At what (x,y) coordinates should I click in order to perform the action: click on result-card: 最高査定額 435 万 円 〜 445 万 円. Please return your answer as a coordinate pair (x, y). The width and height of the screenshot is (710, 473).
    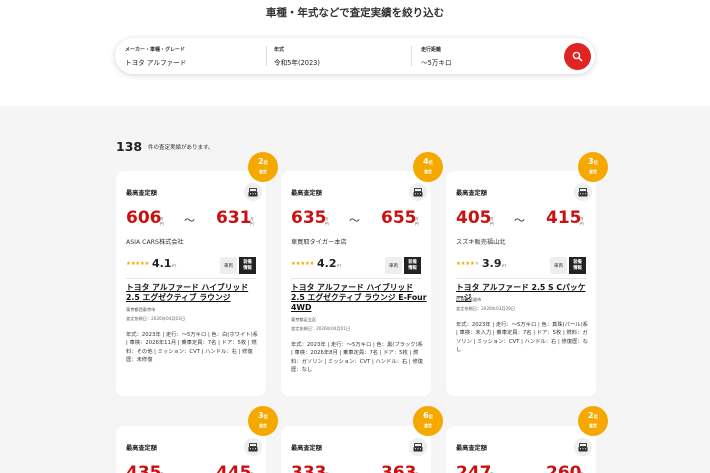
    Looking at the image, I should click on (191, 449).